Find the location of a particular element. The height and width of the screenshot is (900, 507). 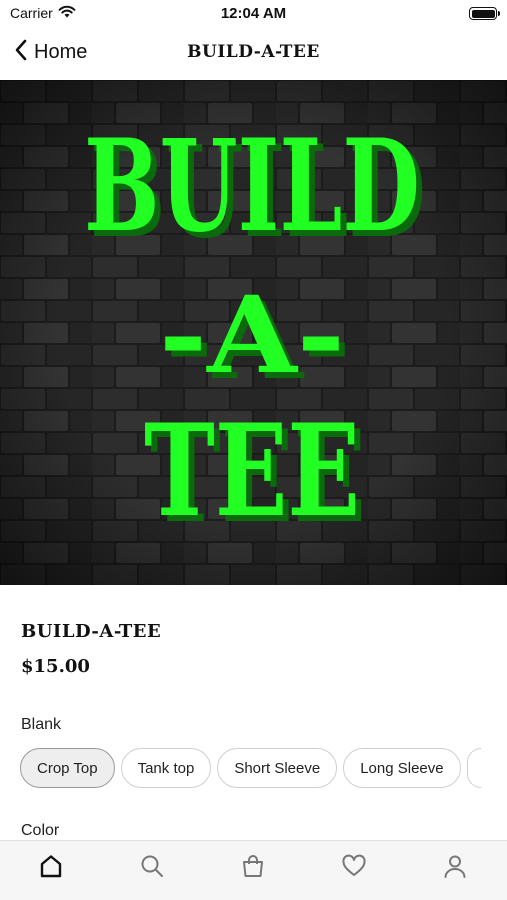

battery-icon is located at coordinates (484, 13).